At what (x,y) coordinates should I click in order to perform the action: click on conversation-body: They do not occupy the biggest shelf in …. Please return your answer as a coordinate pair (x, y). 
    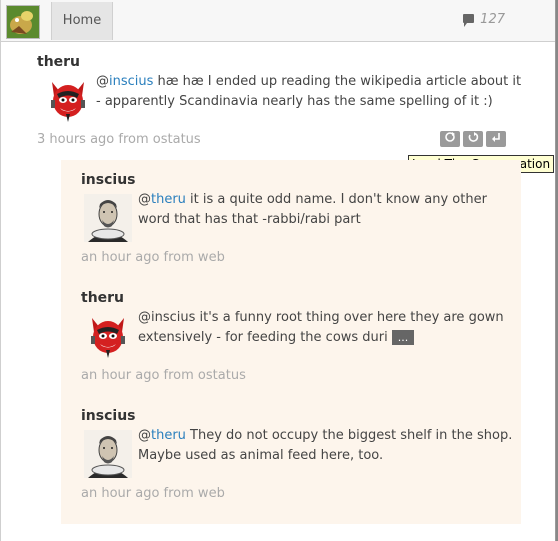
    Looking at the image, I should click on (325, 445).